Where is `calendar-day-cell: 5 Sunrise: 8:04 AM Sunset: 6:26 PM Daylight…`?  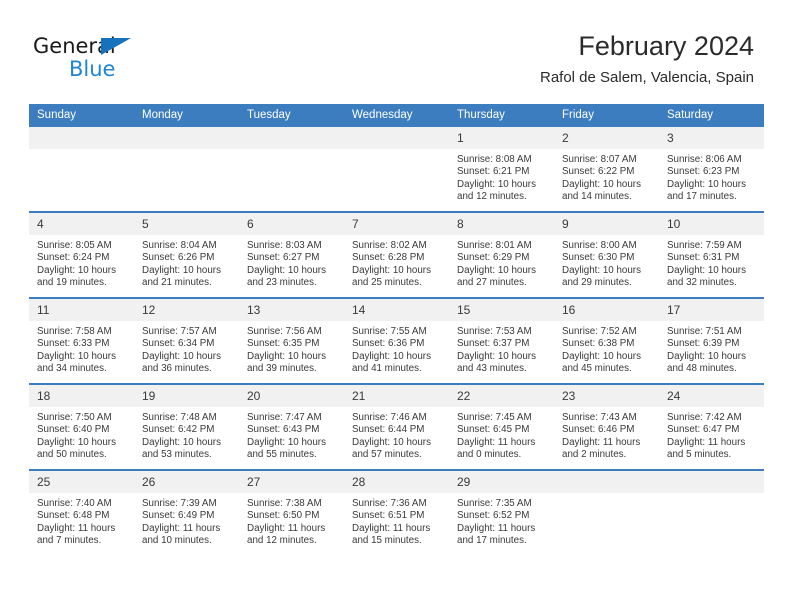
calendar-day-cell: 5 Sunrise: 8:04 AM Sunset: 6:26 PM Daylight… is located at coordinates (186, 254).